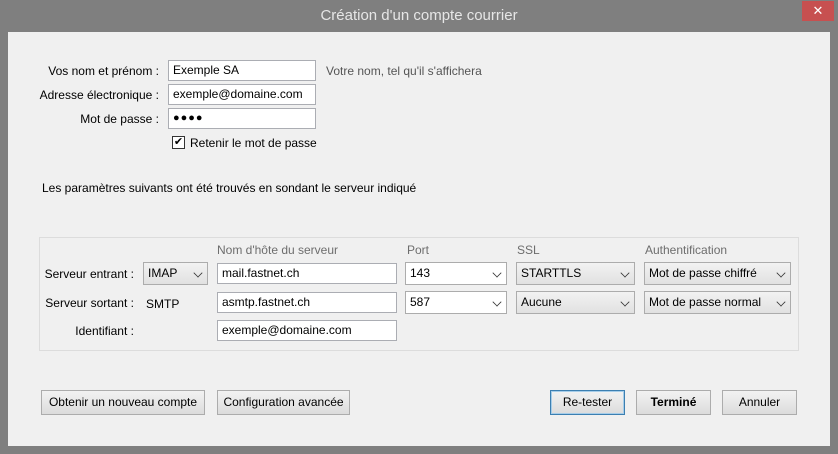 This screenshot has height=454, width=838. I want to click on close-icon: ✕, so click(818, 10).